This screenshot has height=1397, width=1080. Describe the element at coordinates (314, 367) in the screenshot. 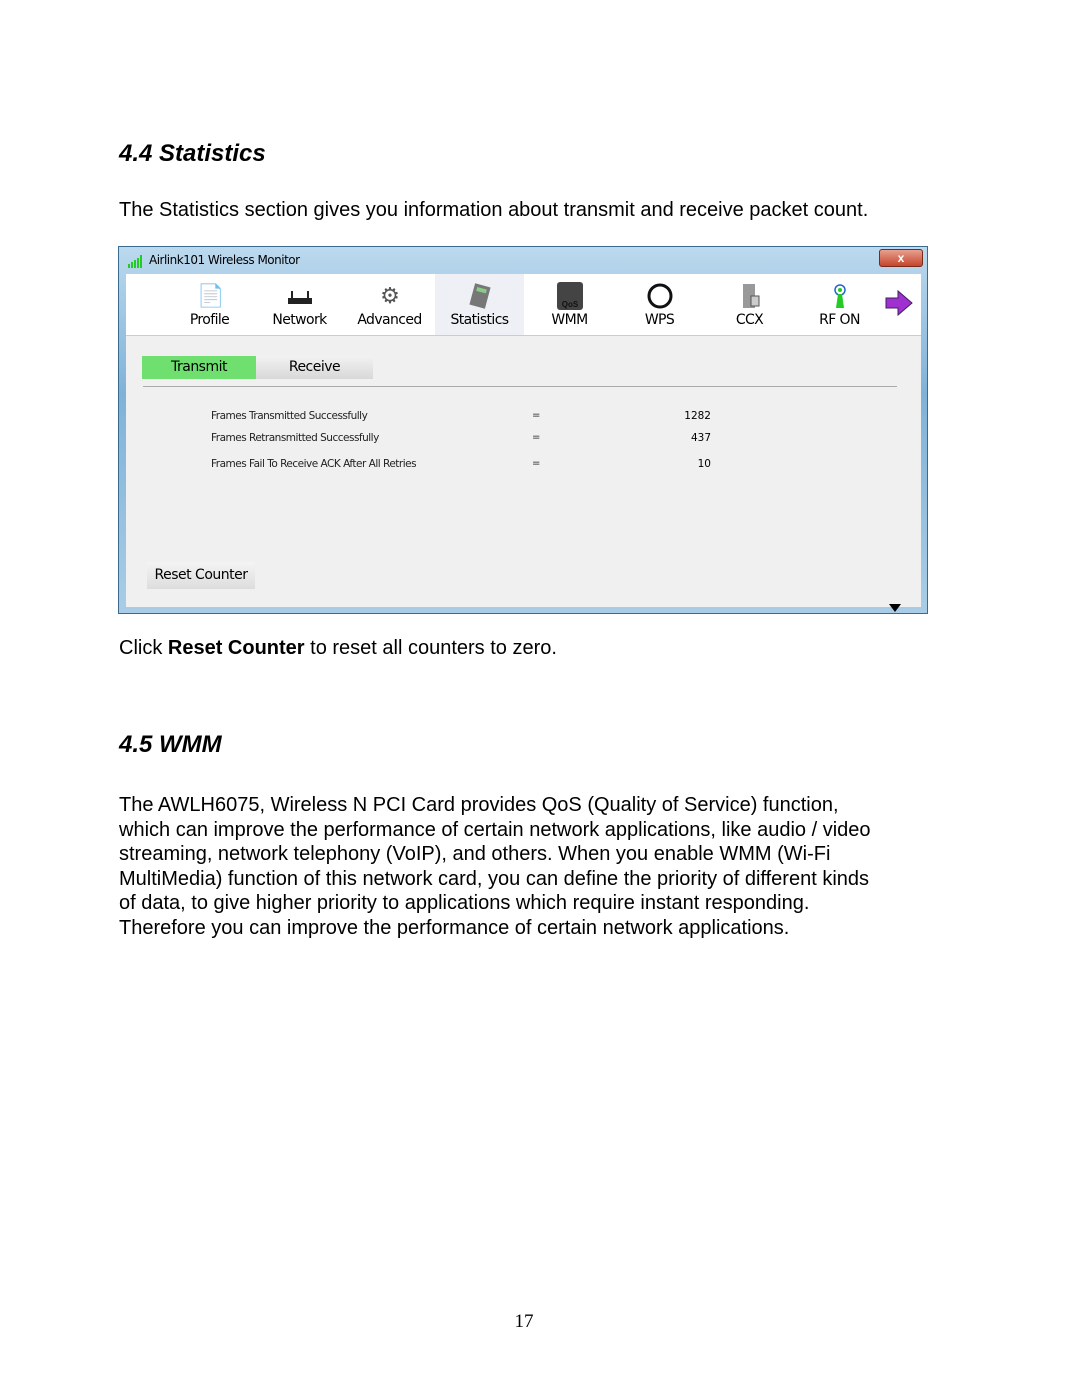

I see `tab-receive: Receive` at that location.